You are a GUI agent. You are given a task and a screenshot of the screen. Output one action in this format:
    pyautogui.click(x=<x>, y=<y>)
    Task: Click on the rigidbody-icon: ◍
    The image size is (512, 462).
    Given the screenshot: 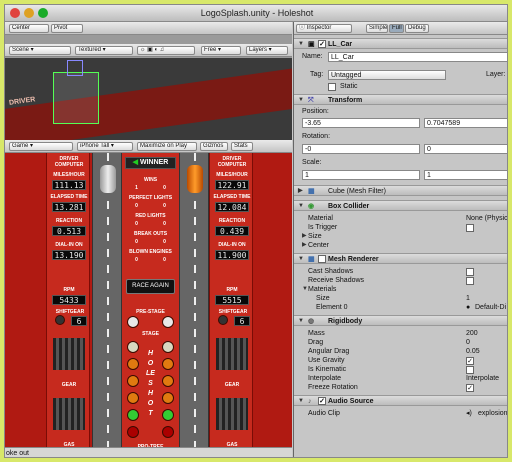 What is the action you would take?
    pyautogui.click(x=311, y=321)
    